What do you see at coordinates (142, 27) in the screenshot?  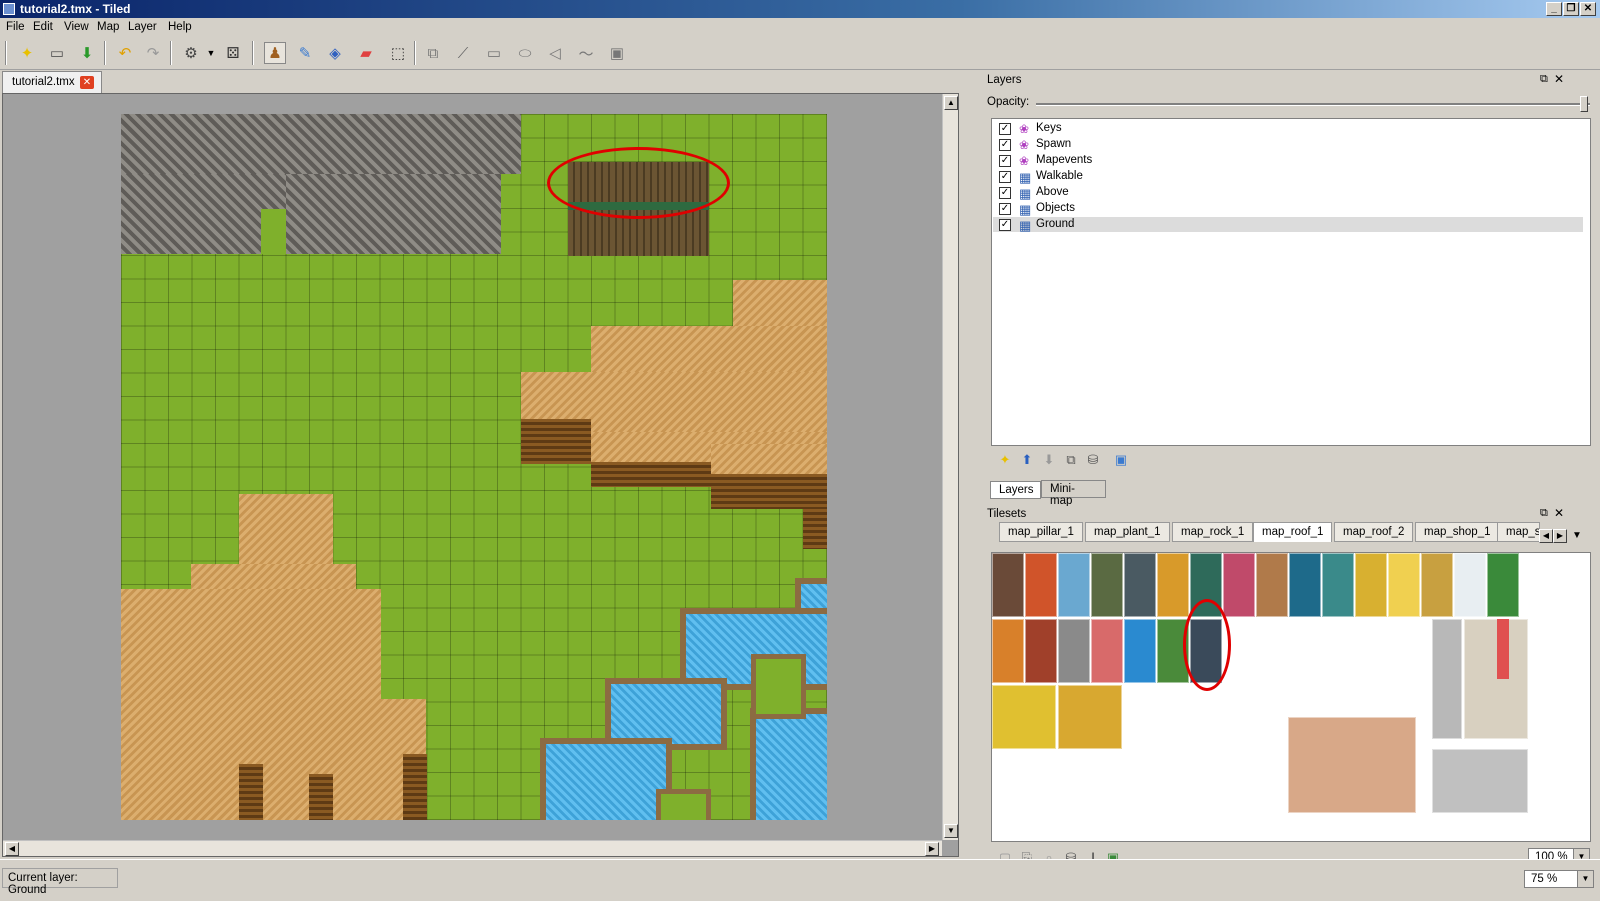 I see `menu-layer: Layer` at bounding box center [142, 27].